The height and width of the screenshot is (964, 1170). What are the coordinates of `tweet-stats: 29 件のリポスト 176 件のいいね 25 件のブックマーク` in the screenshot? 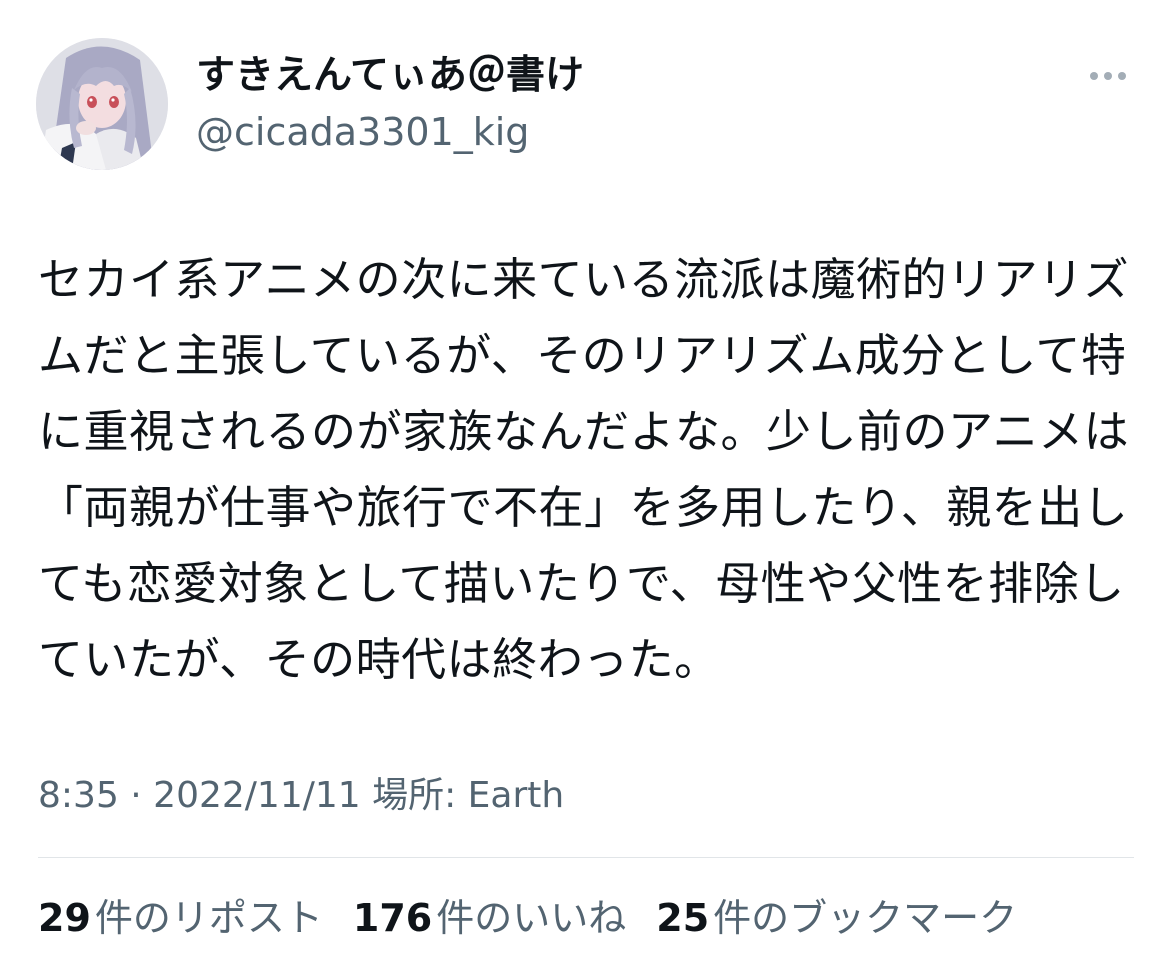 It's located at (542, 918).